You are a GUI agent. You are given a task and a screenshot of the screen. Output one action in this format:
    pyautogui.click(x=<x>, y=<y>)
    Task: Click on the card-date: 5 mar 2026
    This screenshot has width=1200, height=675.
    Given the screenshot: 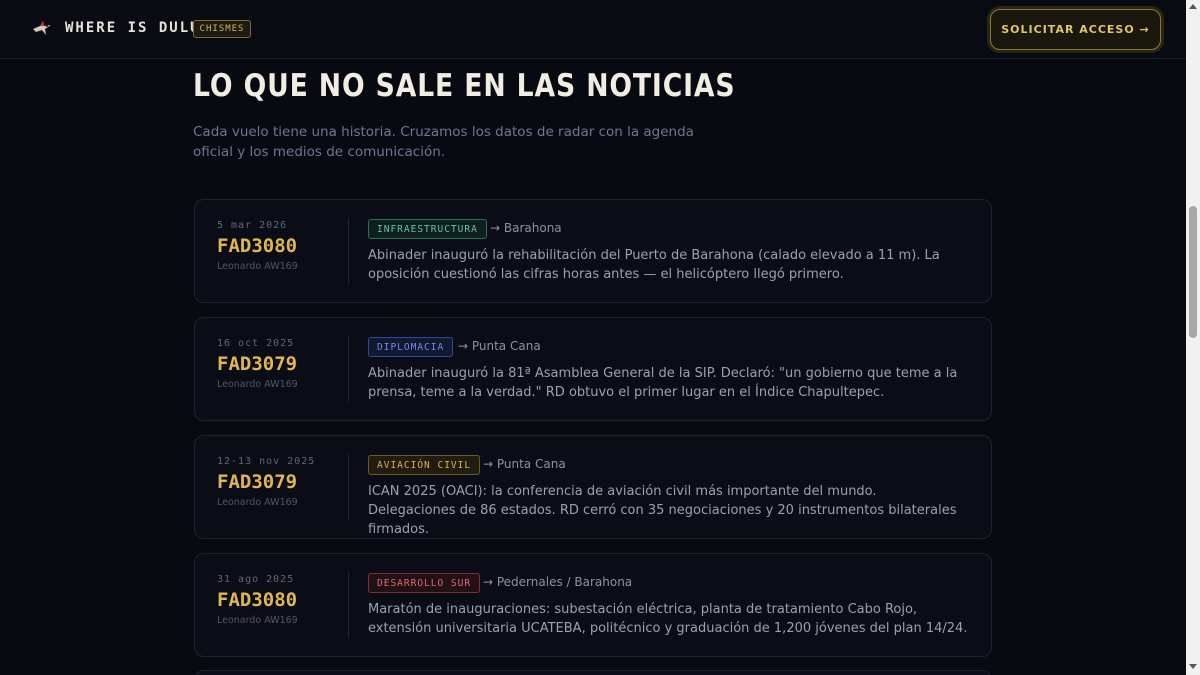 What is the action you would take?
    pyautogui.click(x=252, y=225)
    